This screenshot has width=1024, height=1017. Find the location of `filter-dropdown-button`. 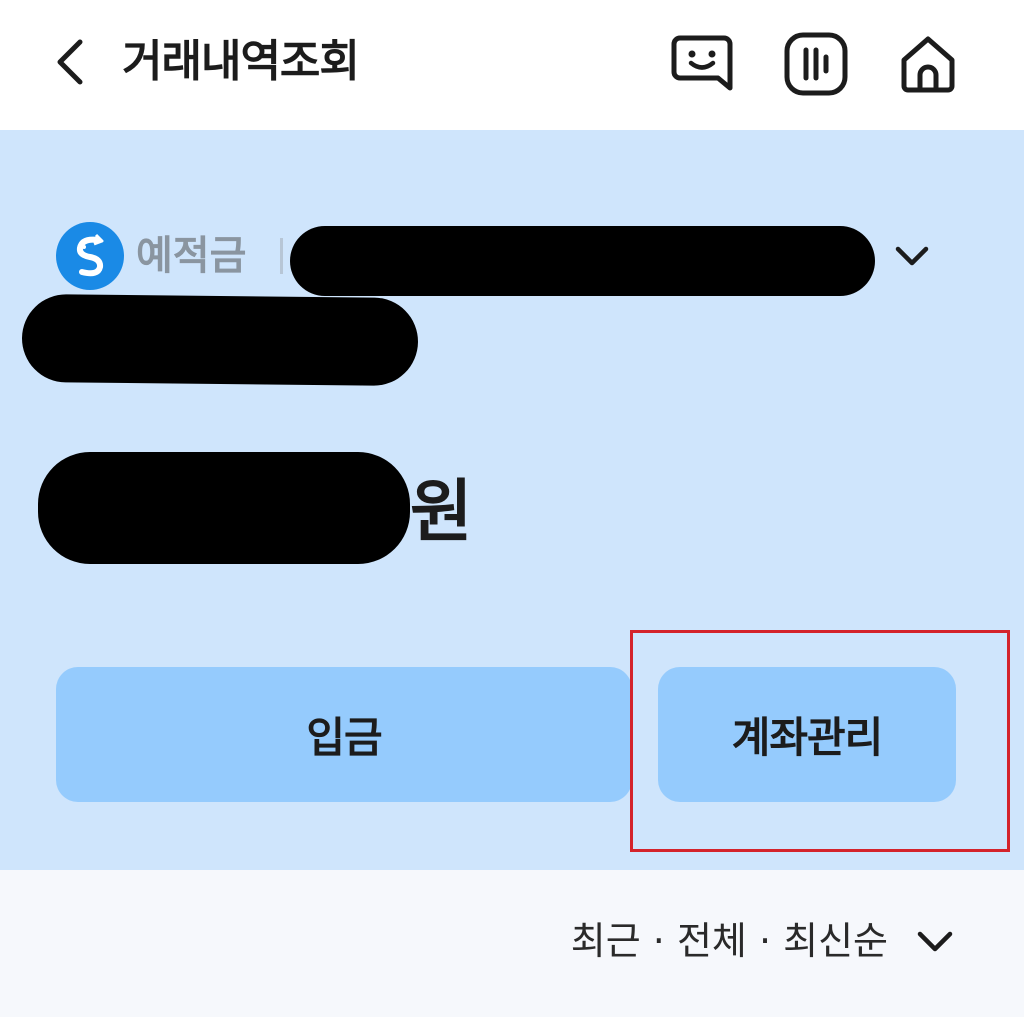

filter-dropdown-button is located at coordinates (935, 942).